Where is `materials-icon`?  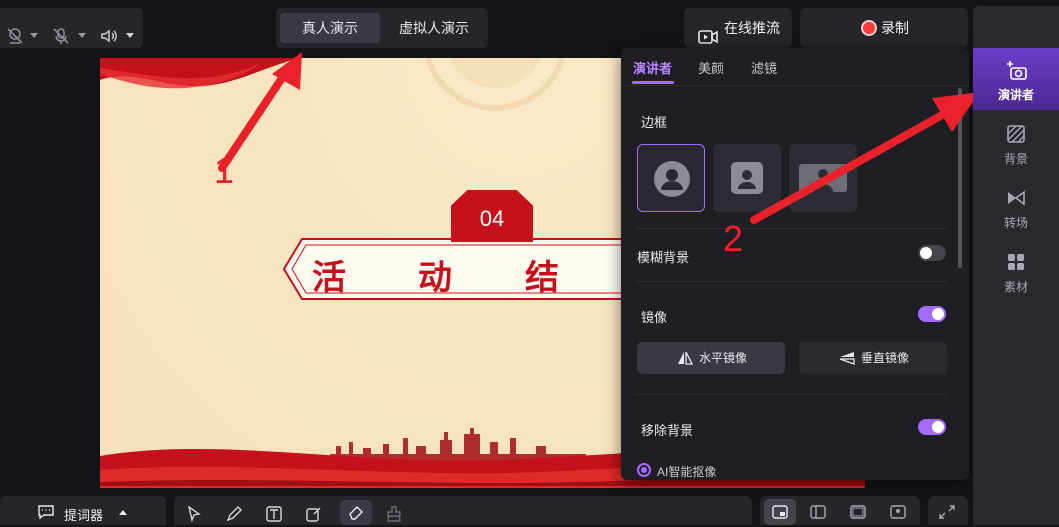 materials-icon is located at coordinates (1016, 262).